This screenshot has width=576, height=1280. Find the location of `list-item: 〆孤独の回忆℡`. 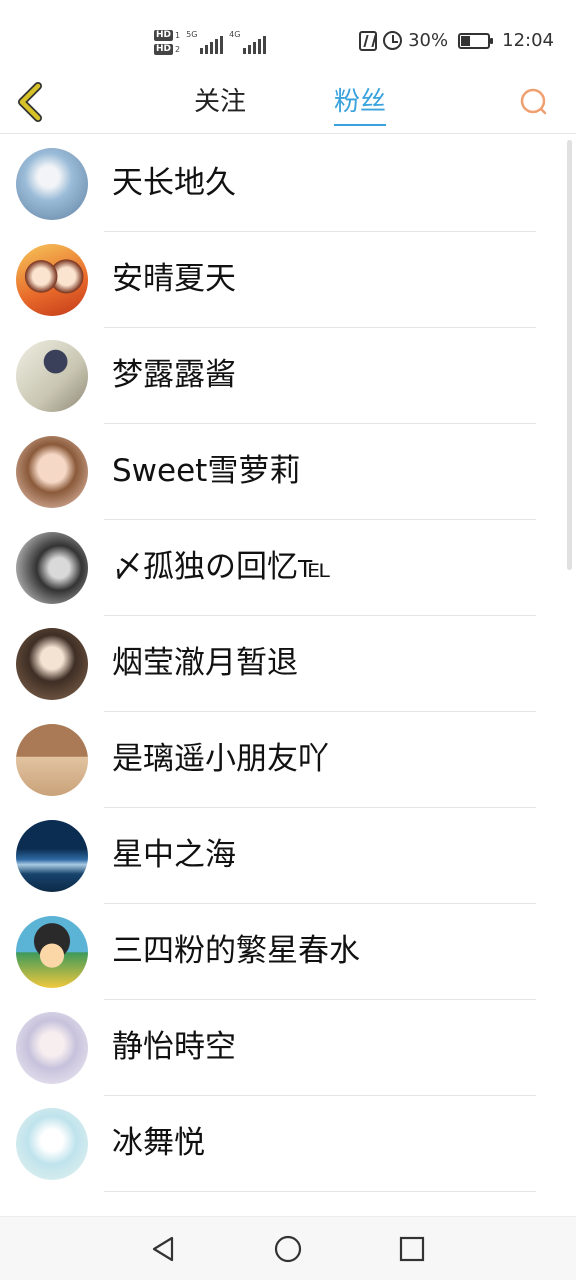

list-item: 〆孤独の回忆℡ is located at coordinates (288, 568).